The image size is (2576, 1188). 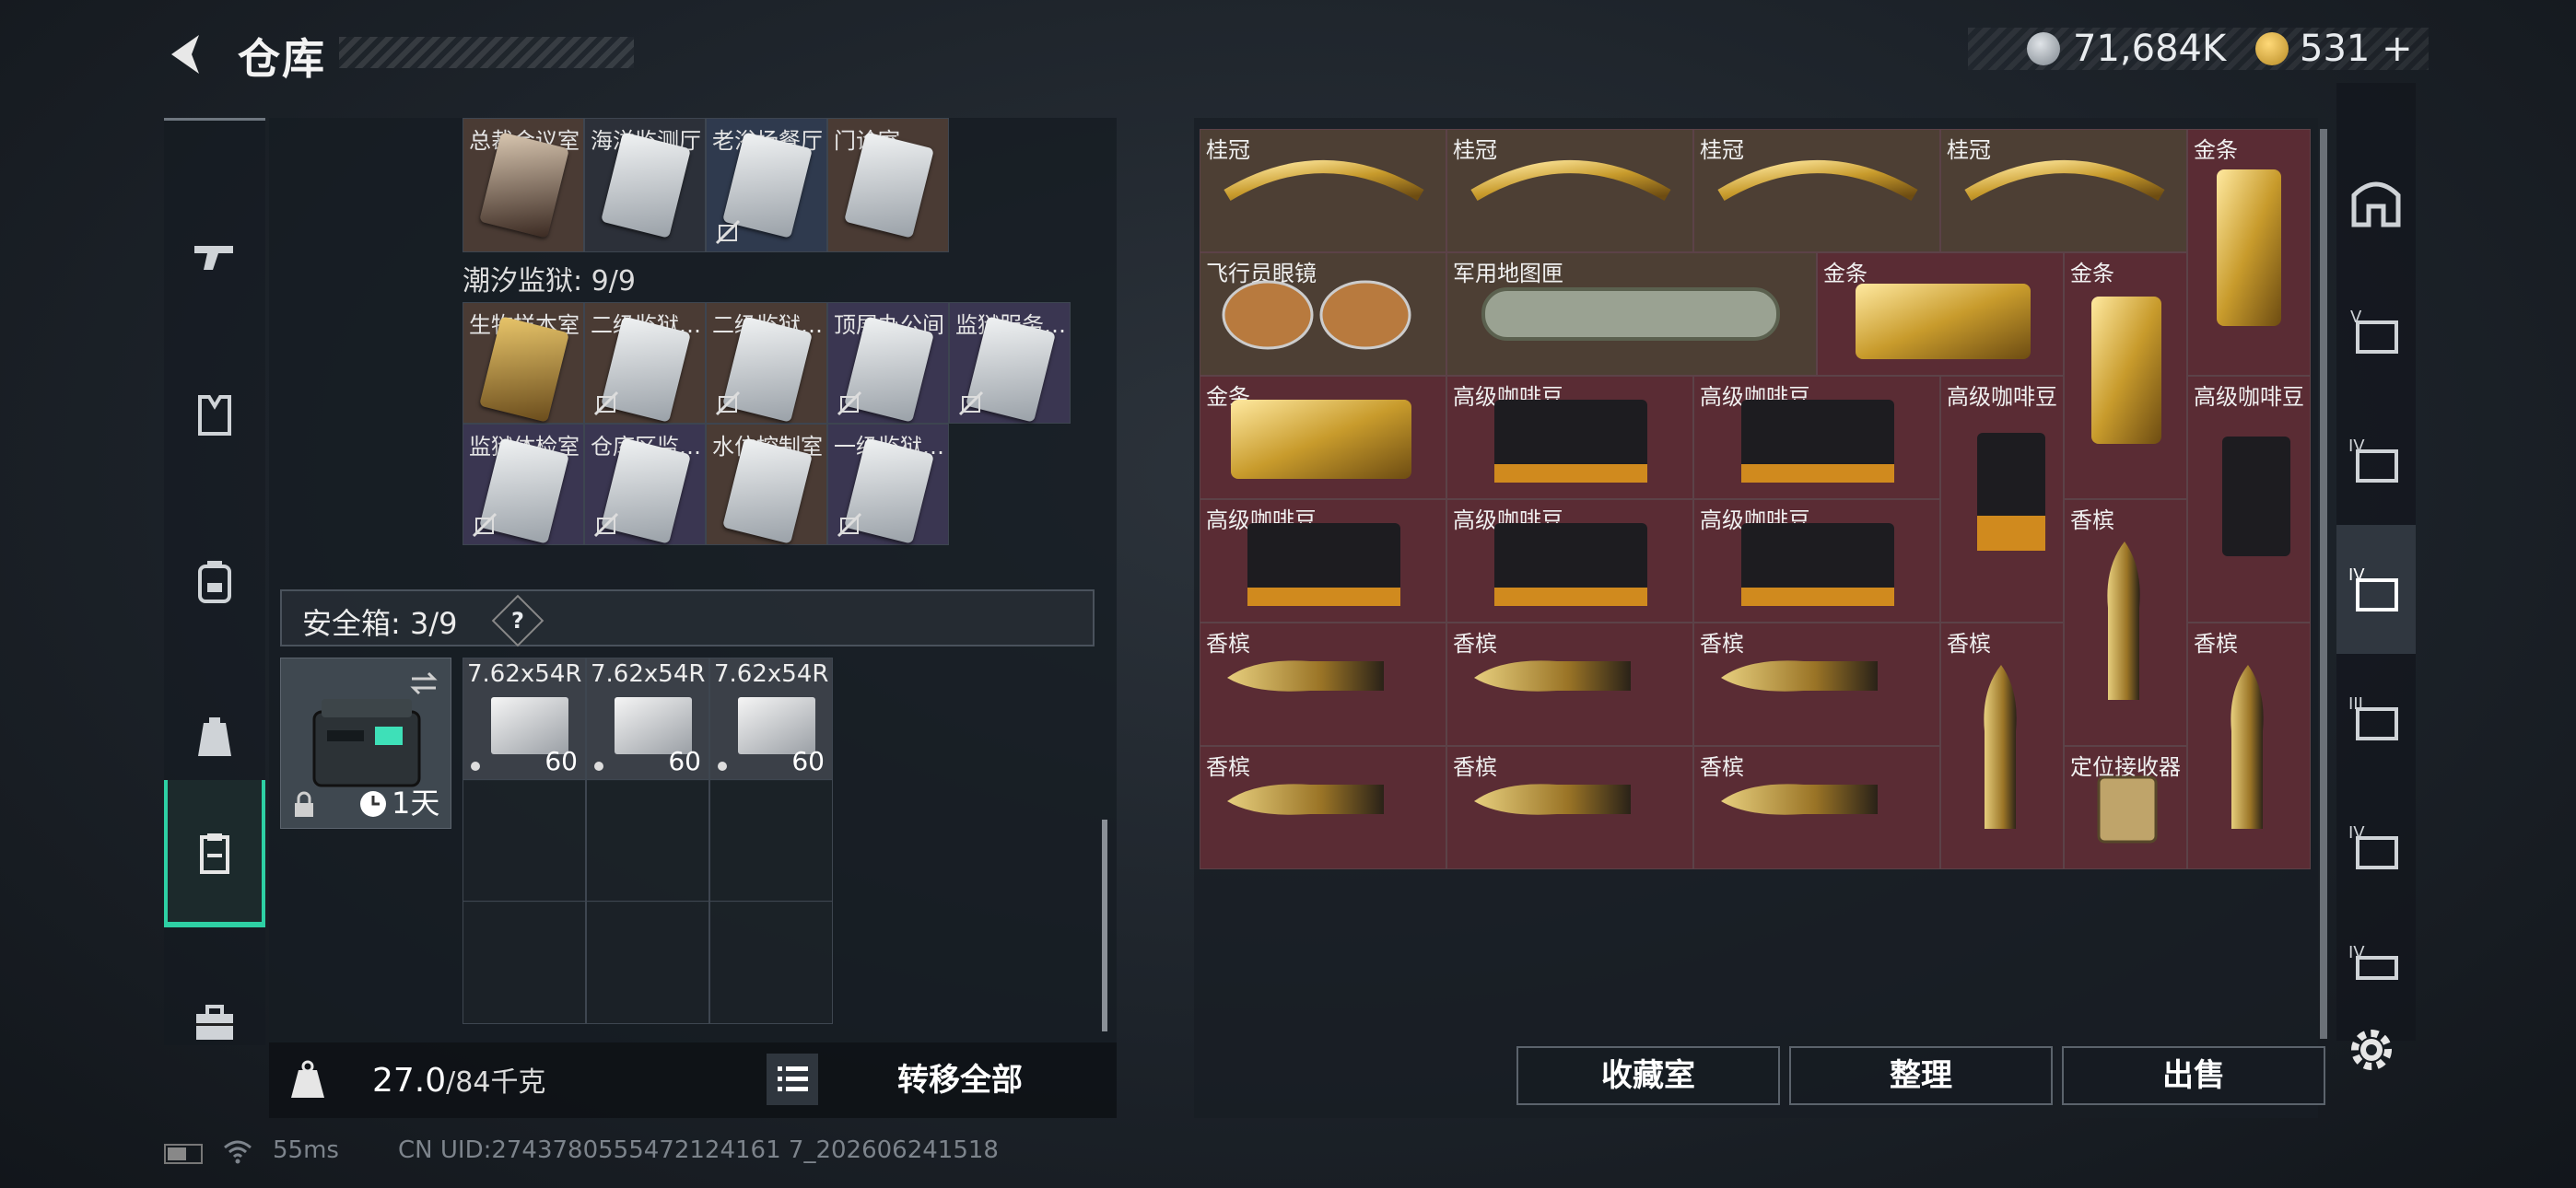 I want to click on backpack-icon, so click(x=214, y=582).